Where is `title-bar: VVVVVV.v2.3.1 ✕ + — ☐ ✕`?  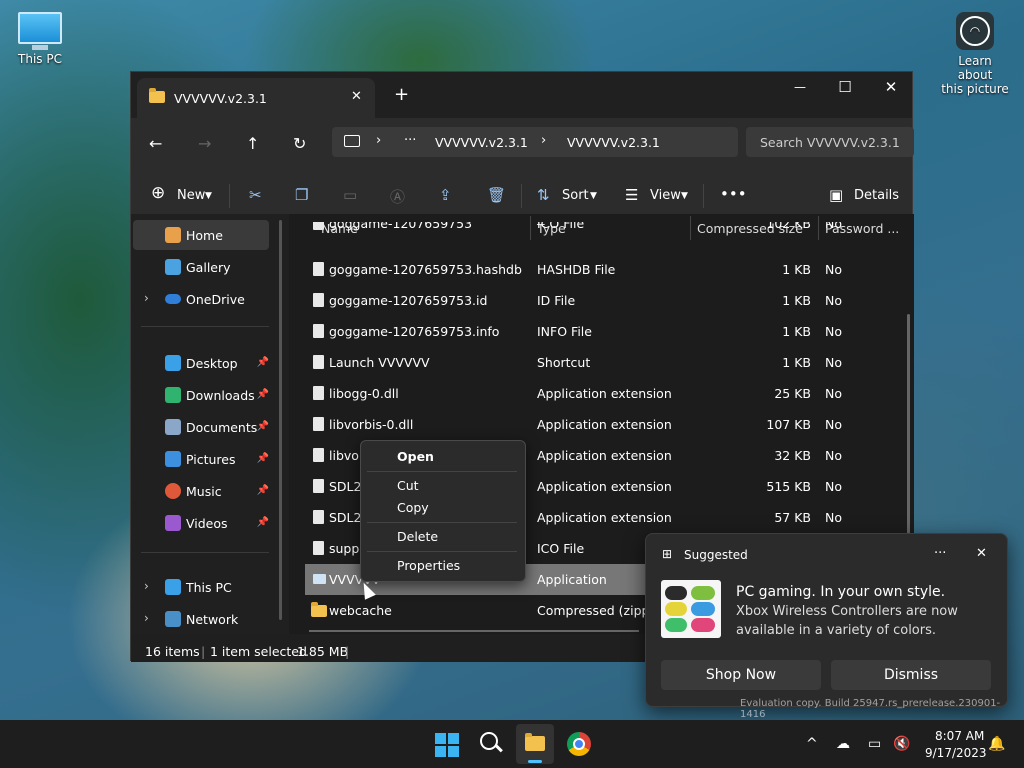 title-bar: VVVVVV.v2.3.1 ✕ + — ☐ ✕ is located at coordinates (521, 95).